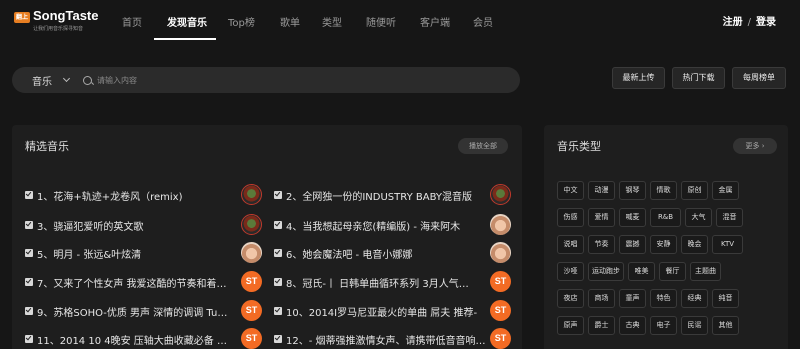 This screenshot has height=349, width=800. I want to click on login-link: 登录, so click(766, 22).